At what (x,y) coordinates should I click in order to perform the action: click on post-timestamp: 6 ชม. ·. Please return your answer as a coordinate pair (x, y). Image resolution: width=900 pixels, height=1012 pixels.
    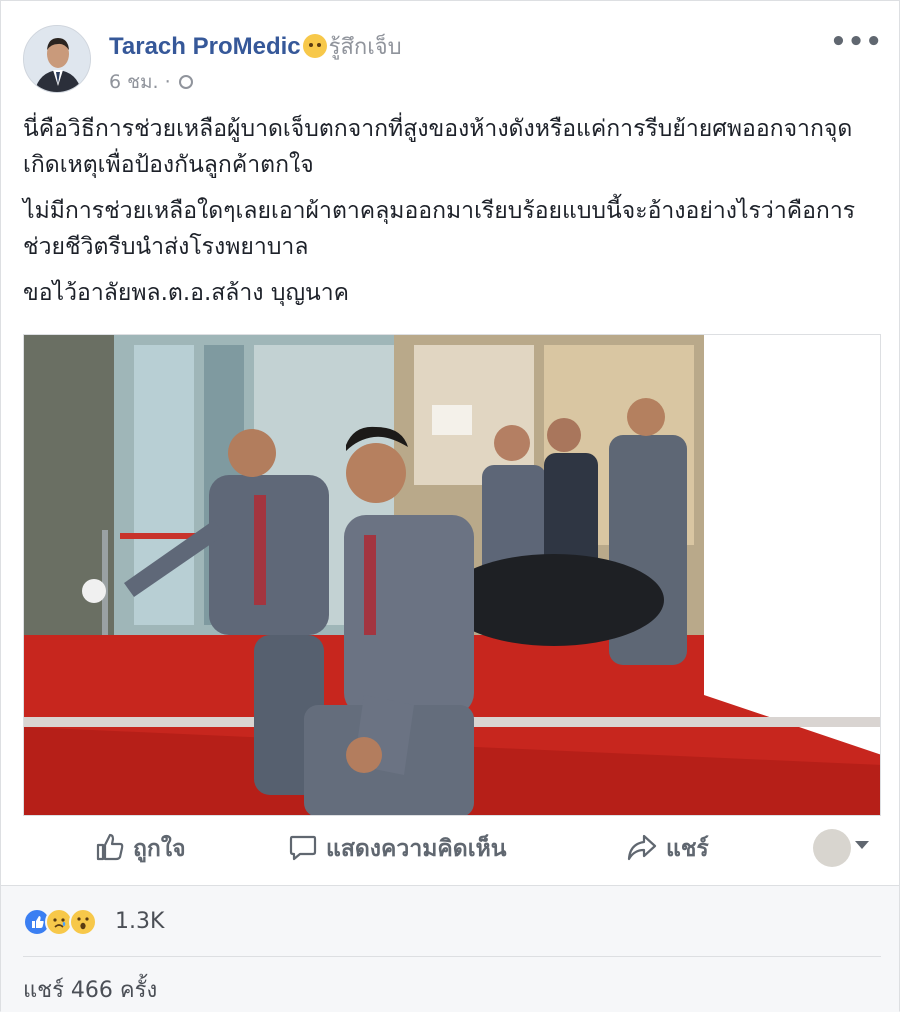
    Looking at the image, I should click on (140, 82).